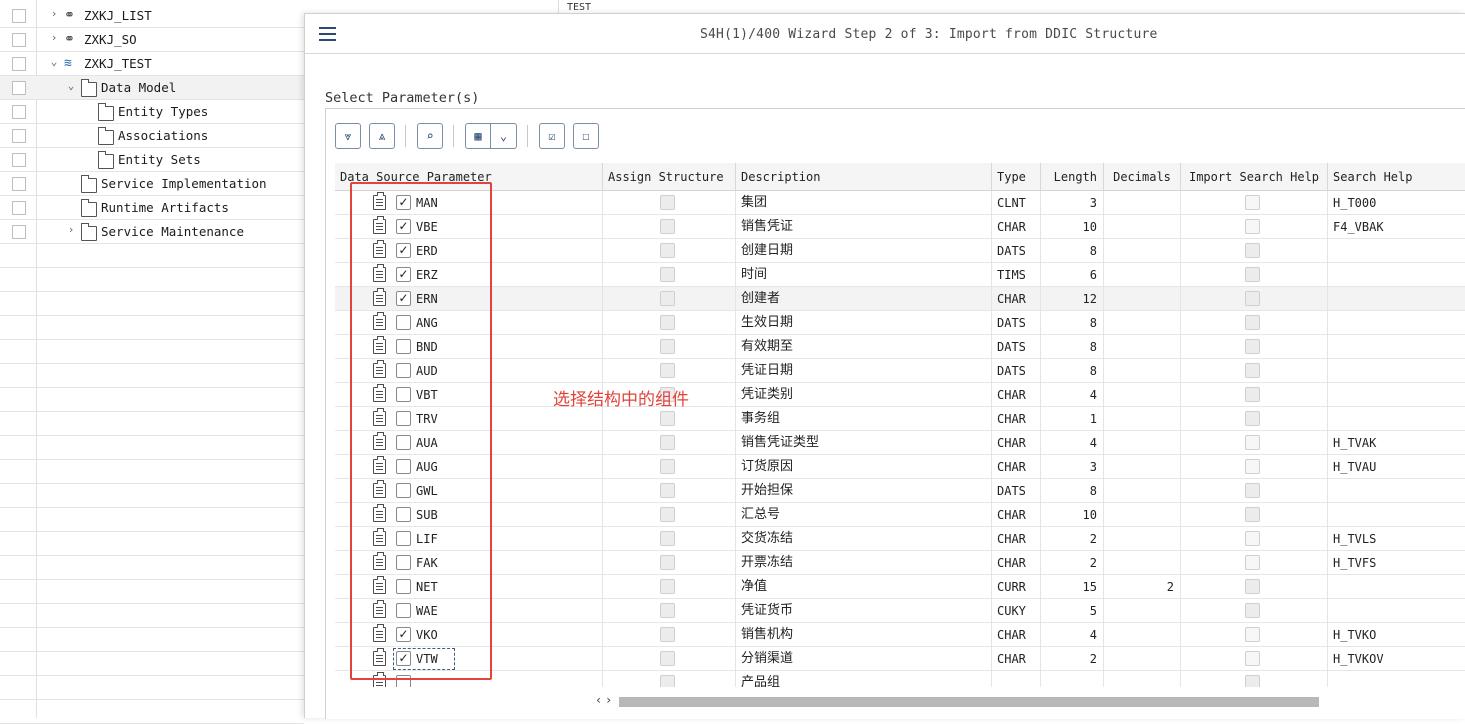 The height and width of the screenshot is (724, 1465). Describe the element at coordinates (900, 587) in the screenshot. I see `table-row: NET 净值 CURR 15 2` at that location.